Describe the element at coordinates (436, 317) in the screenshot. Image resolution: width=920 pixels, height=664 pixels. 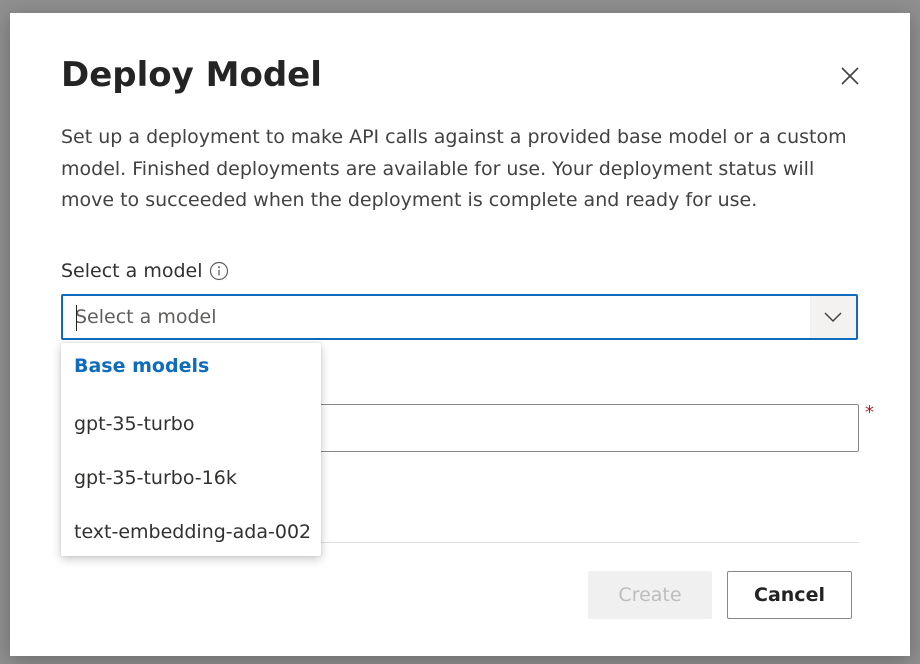
I see `model-select-input` at that location.